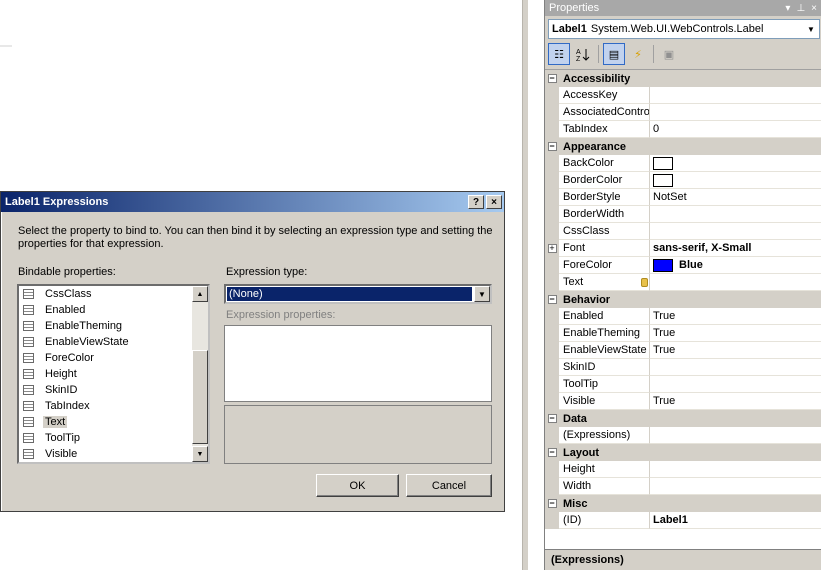 This screenshot has height=570, width=821. What do you see at coordinates (683, 418) in the screenshot?
I see `category-data: − Data` at bounding box center [683, 418].